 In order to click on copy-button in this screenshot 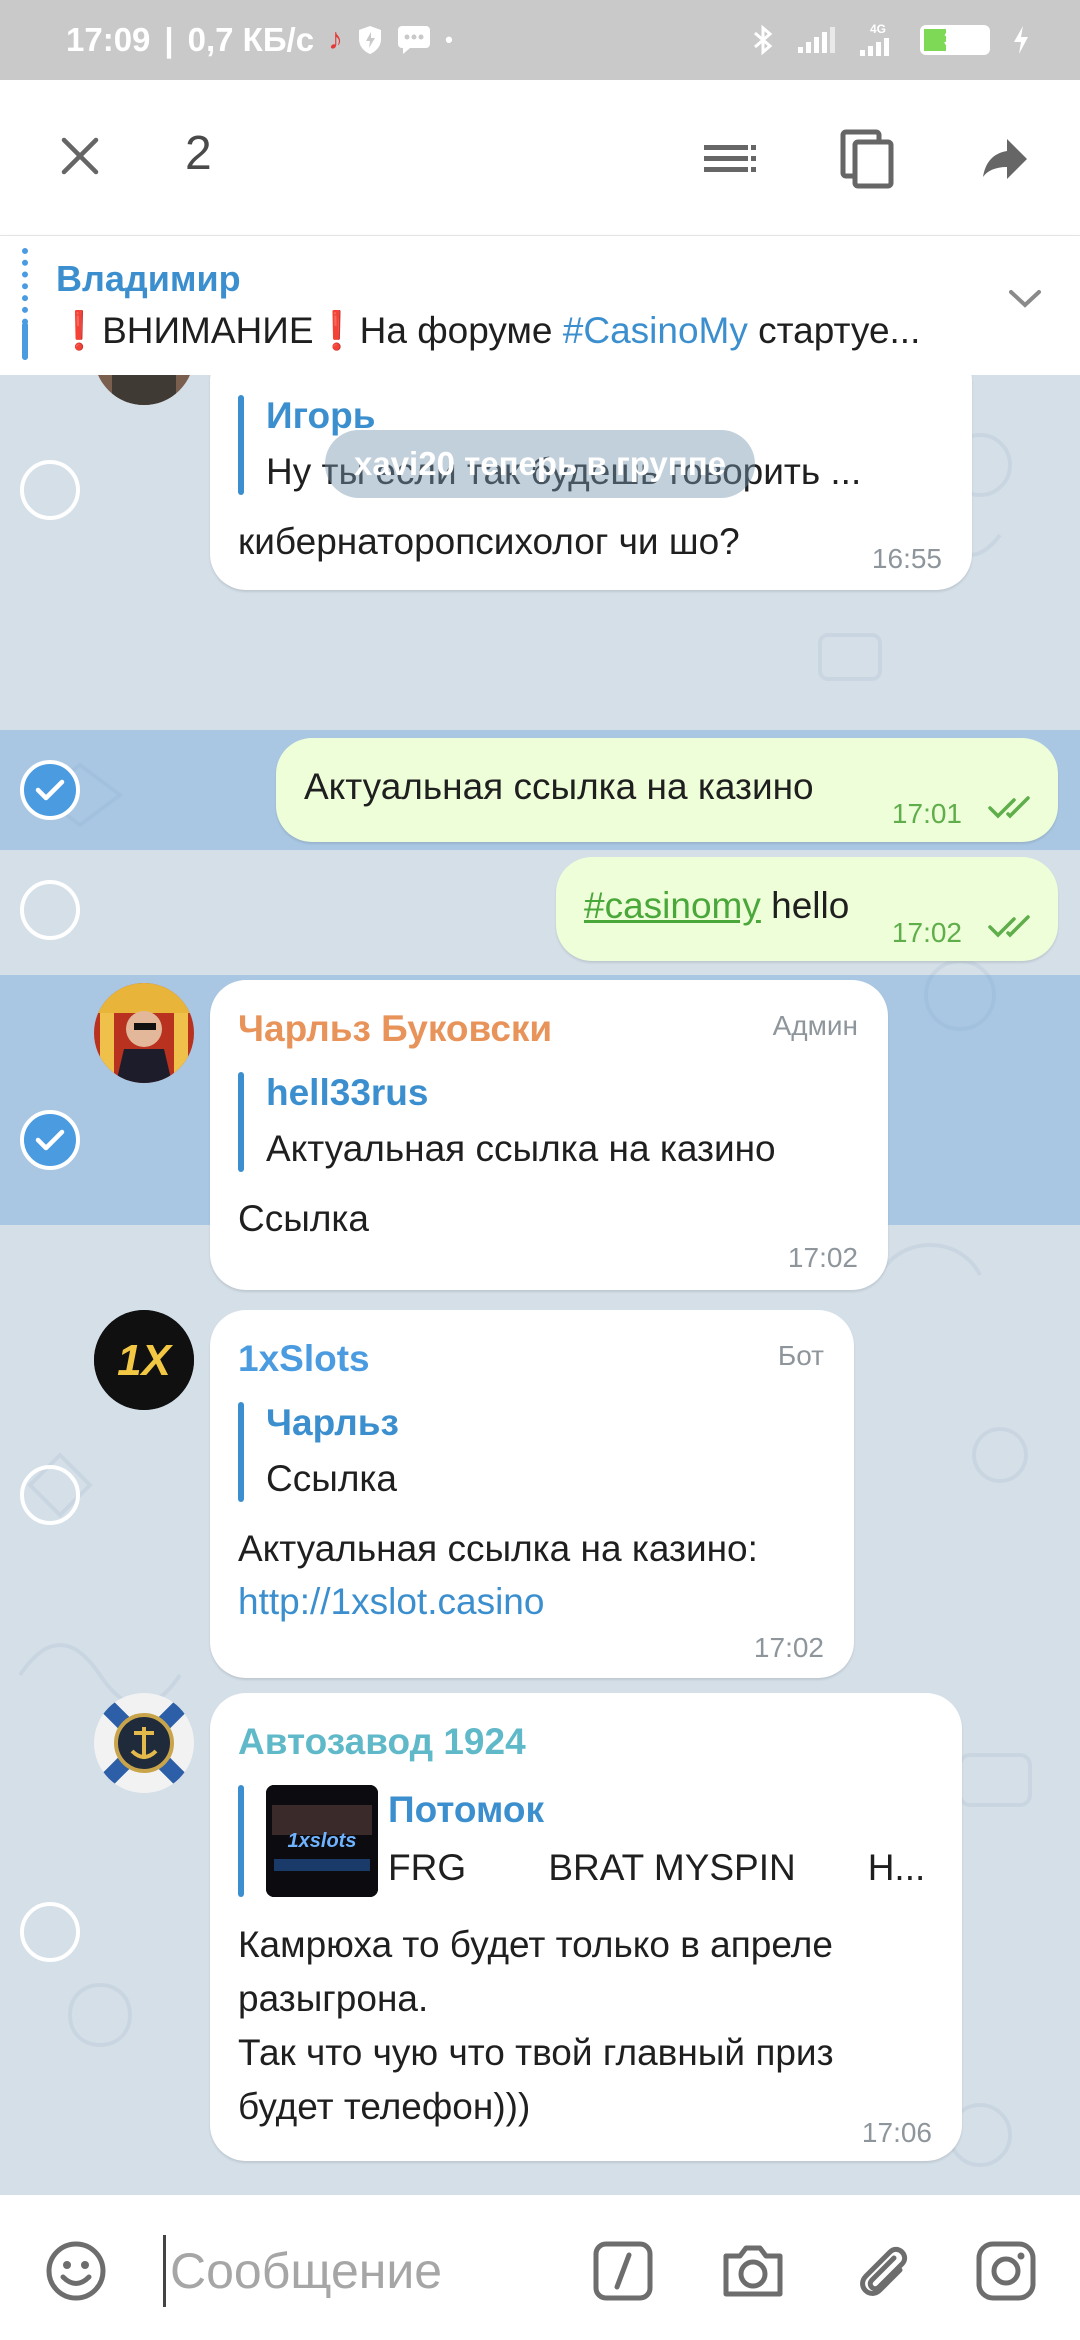, I will do `click(867, 159)`.